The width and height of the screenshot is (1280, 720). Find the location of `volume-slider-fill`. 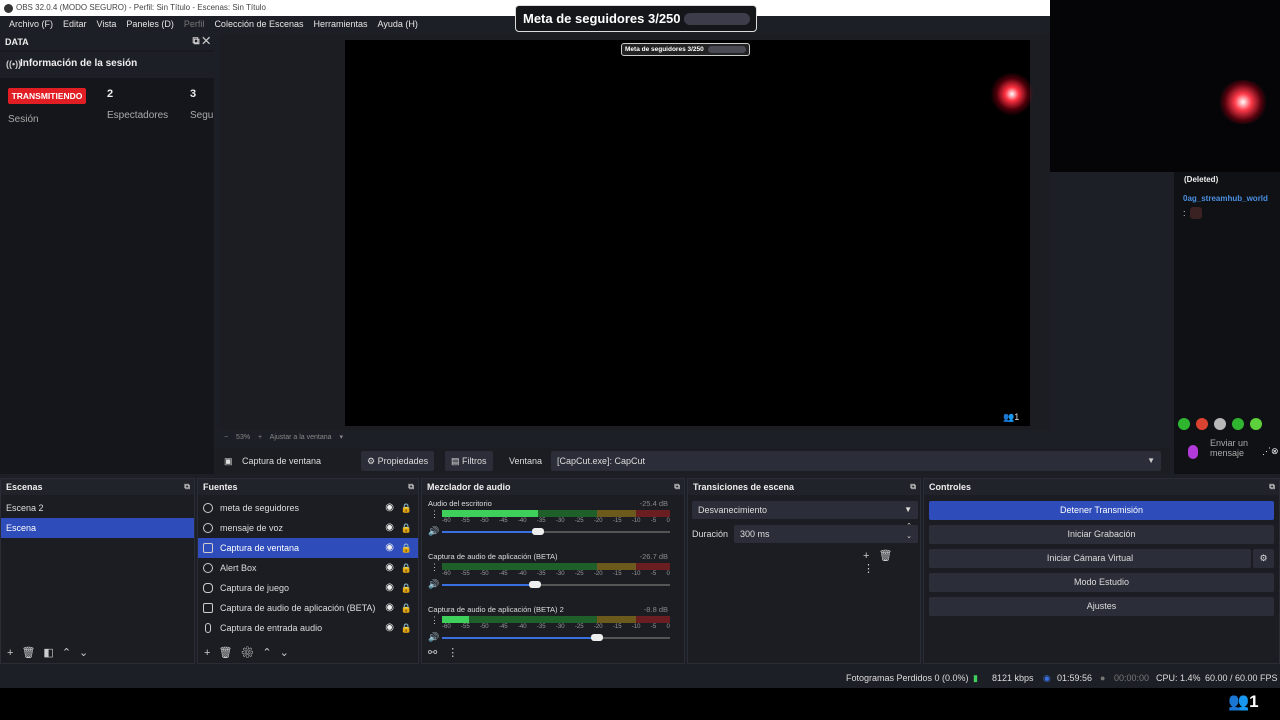

volume-slider-fill is located at coordinates (520, 638).